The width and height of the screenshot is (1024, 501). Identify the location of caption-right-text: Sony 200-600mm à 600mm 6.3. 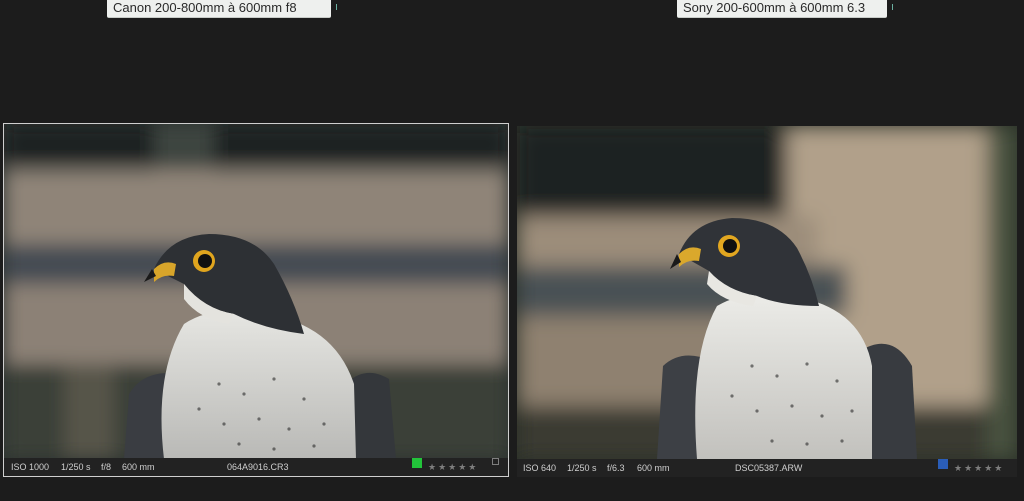
(774, 7).